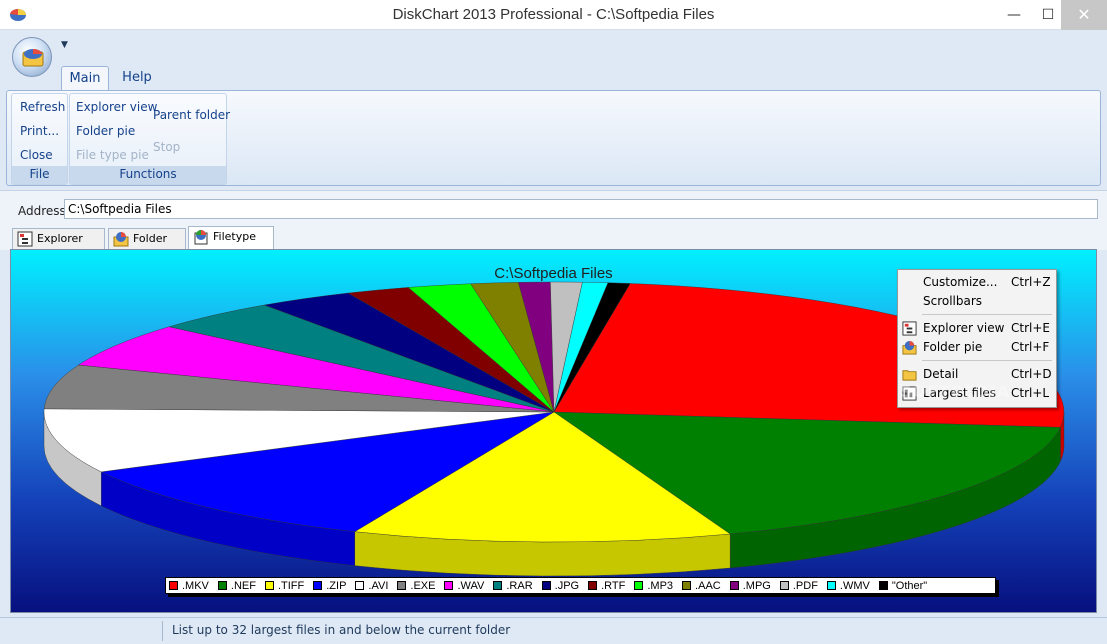 The height and width of the screenshot is (644, 1107). Describe the element at coordinates (953, 301) in the screenshot. I see `menu-item-scrollbars-label: Scrollbars` at that location.